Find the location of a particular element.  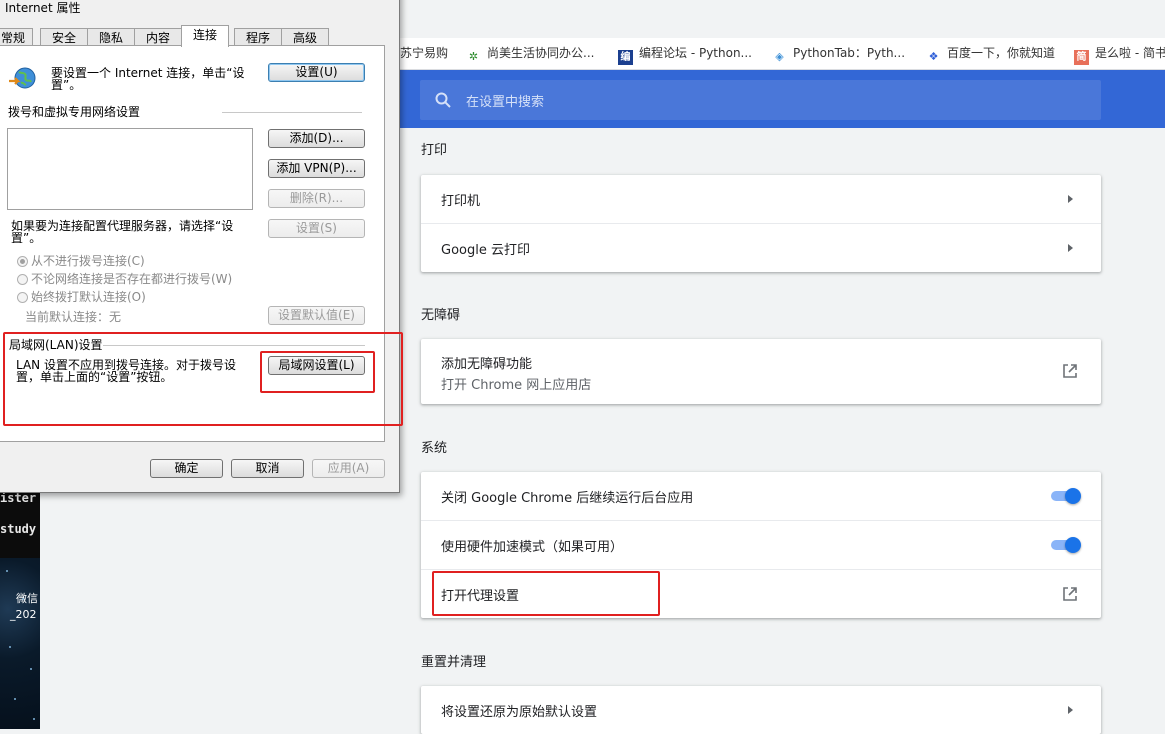

settings-search-input: 在设置中搜索 is located at coordinates (760, 100).